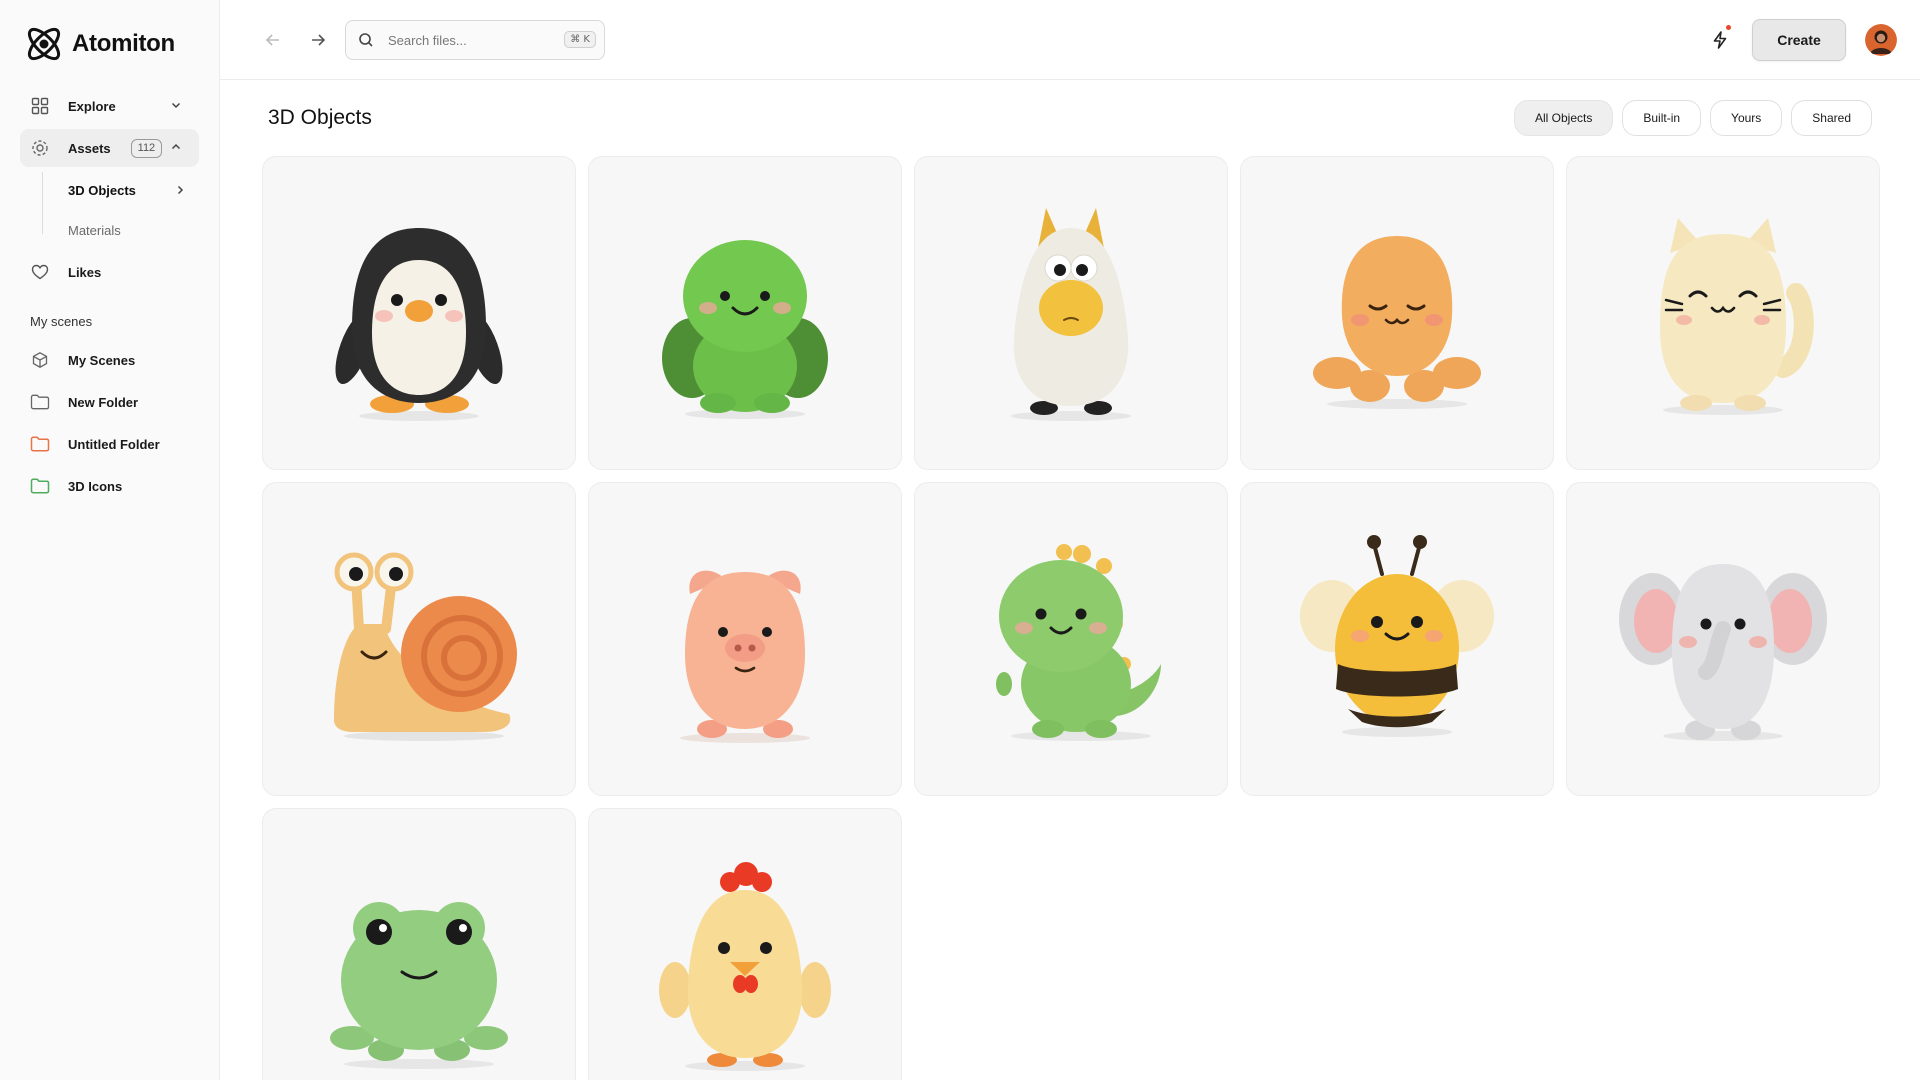  Describe the element at coordinates (40, 106) in the screenshot. I see `grid-icon` at that location.